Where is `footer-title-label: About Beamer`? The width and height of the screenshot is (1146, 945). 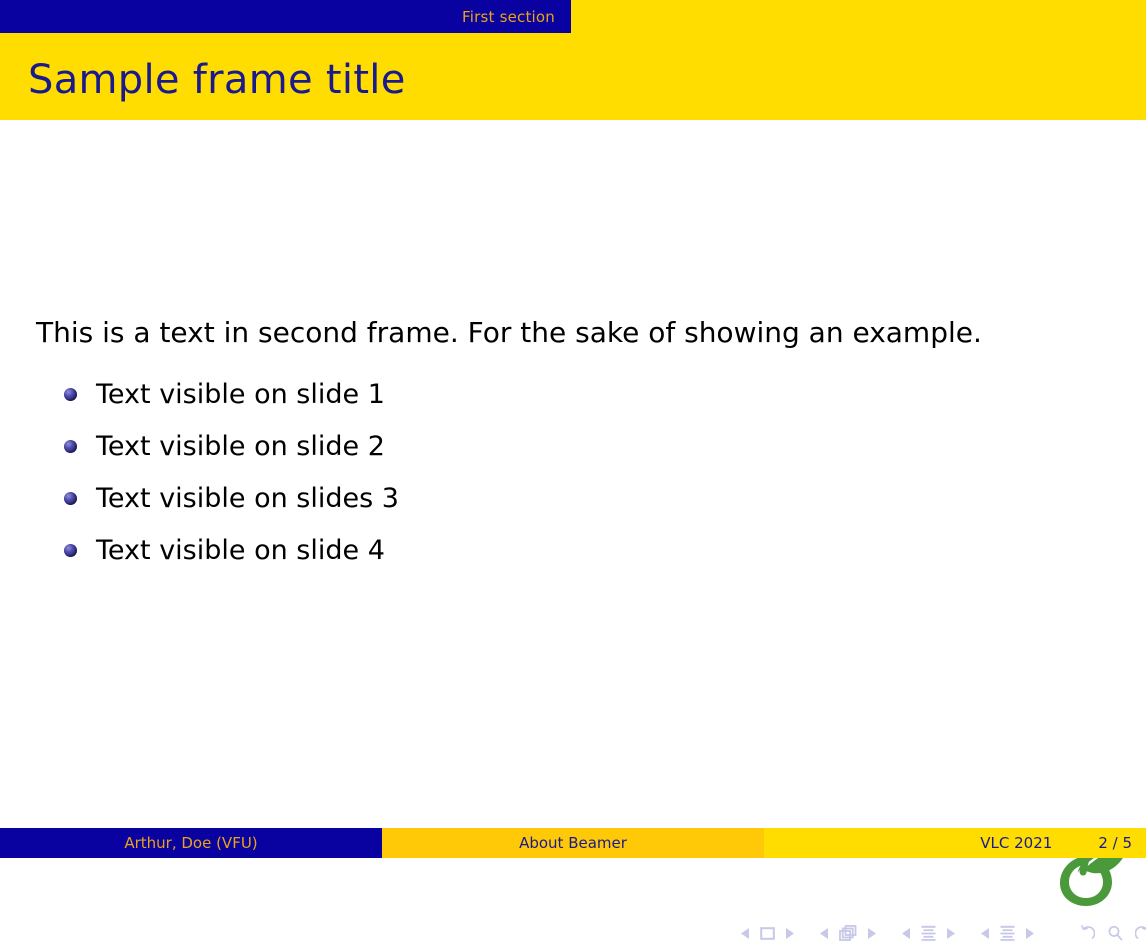 footer-title-label: About Beamer is located at coordinates (573, 843).